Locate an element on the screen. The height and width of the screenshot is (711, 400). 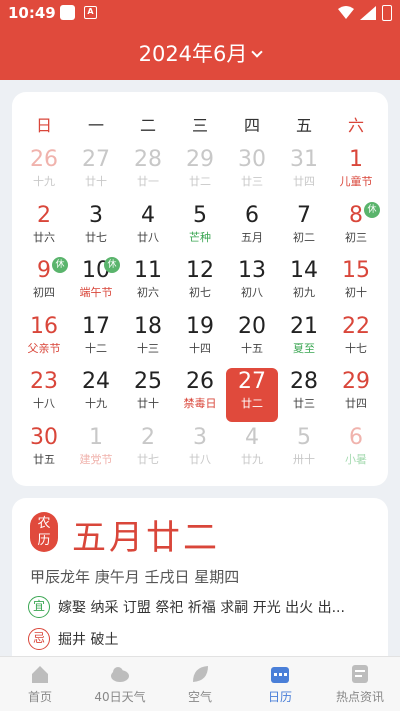
lunar-label: 初八 is located at coordinates (252, 292).